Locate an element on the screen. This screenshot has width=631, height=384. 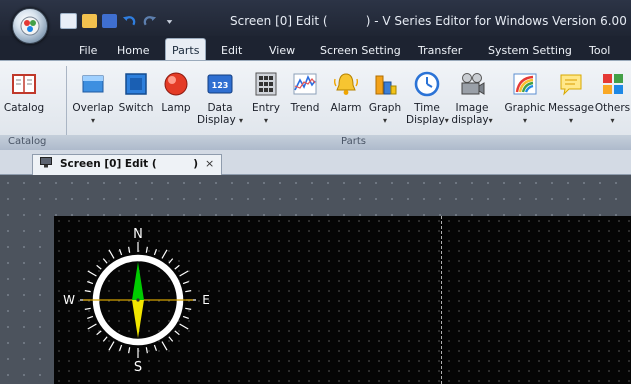
open-folder-icon is located at coordinates (89, 21).